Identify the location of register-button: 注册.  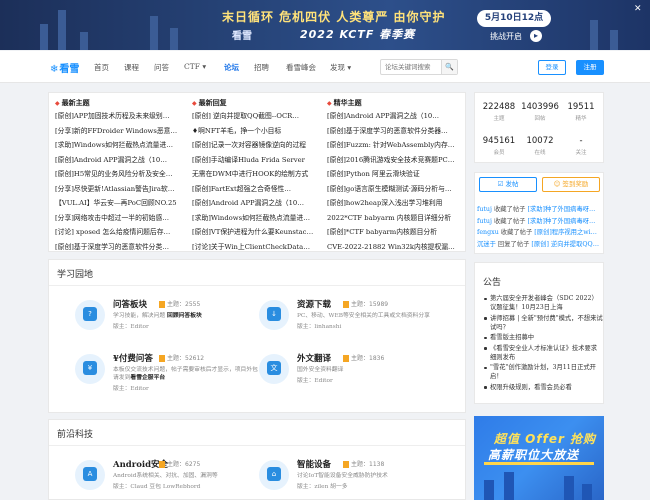
(590, 67).